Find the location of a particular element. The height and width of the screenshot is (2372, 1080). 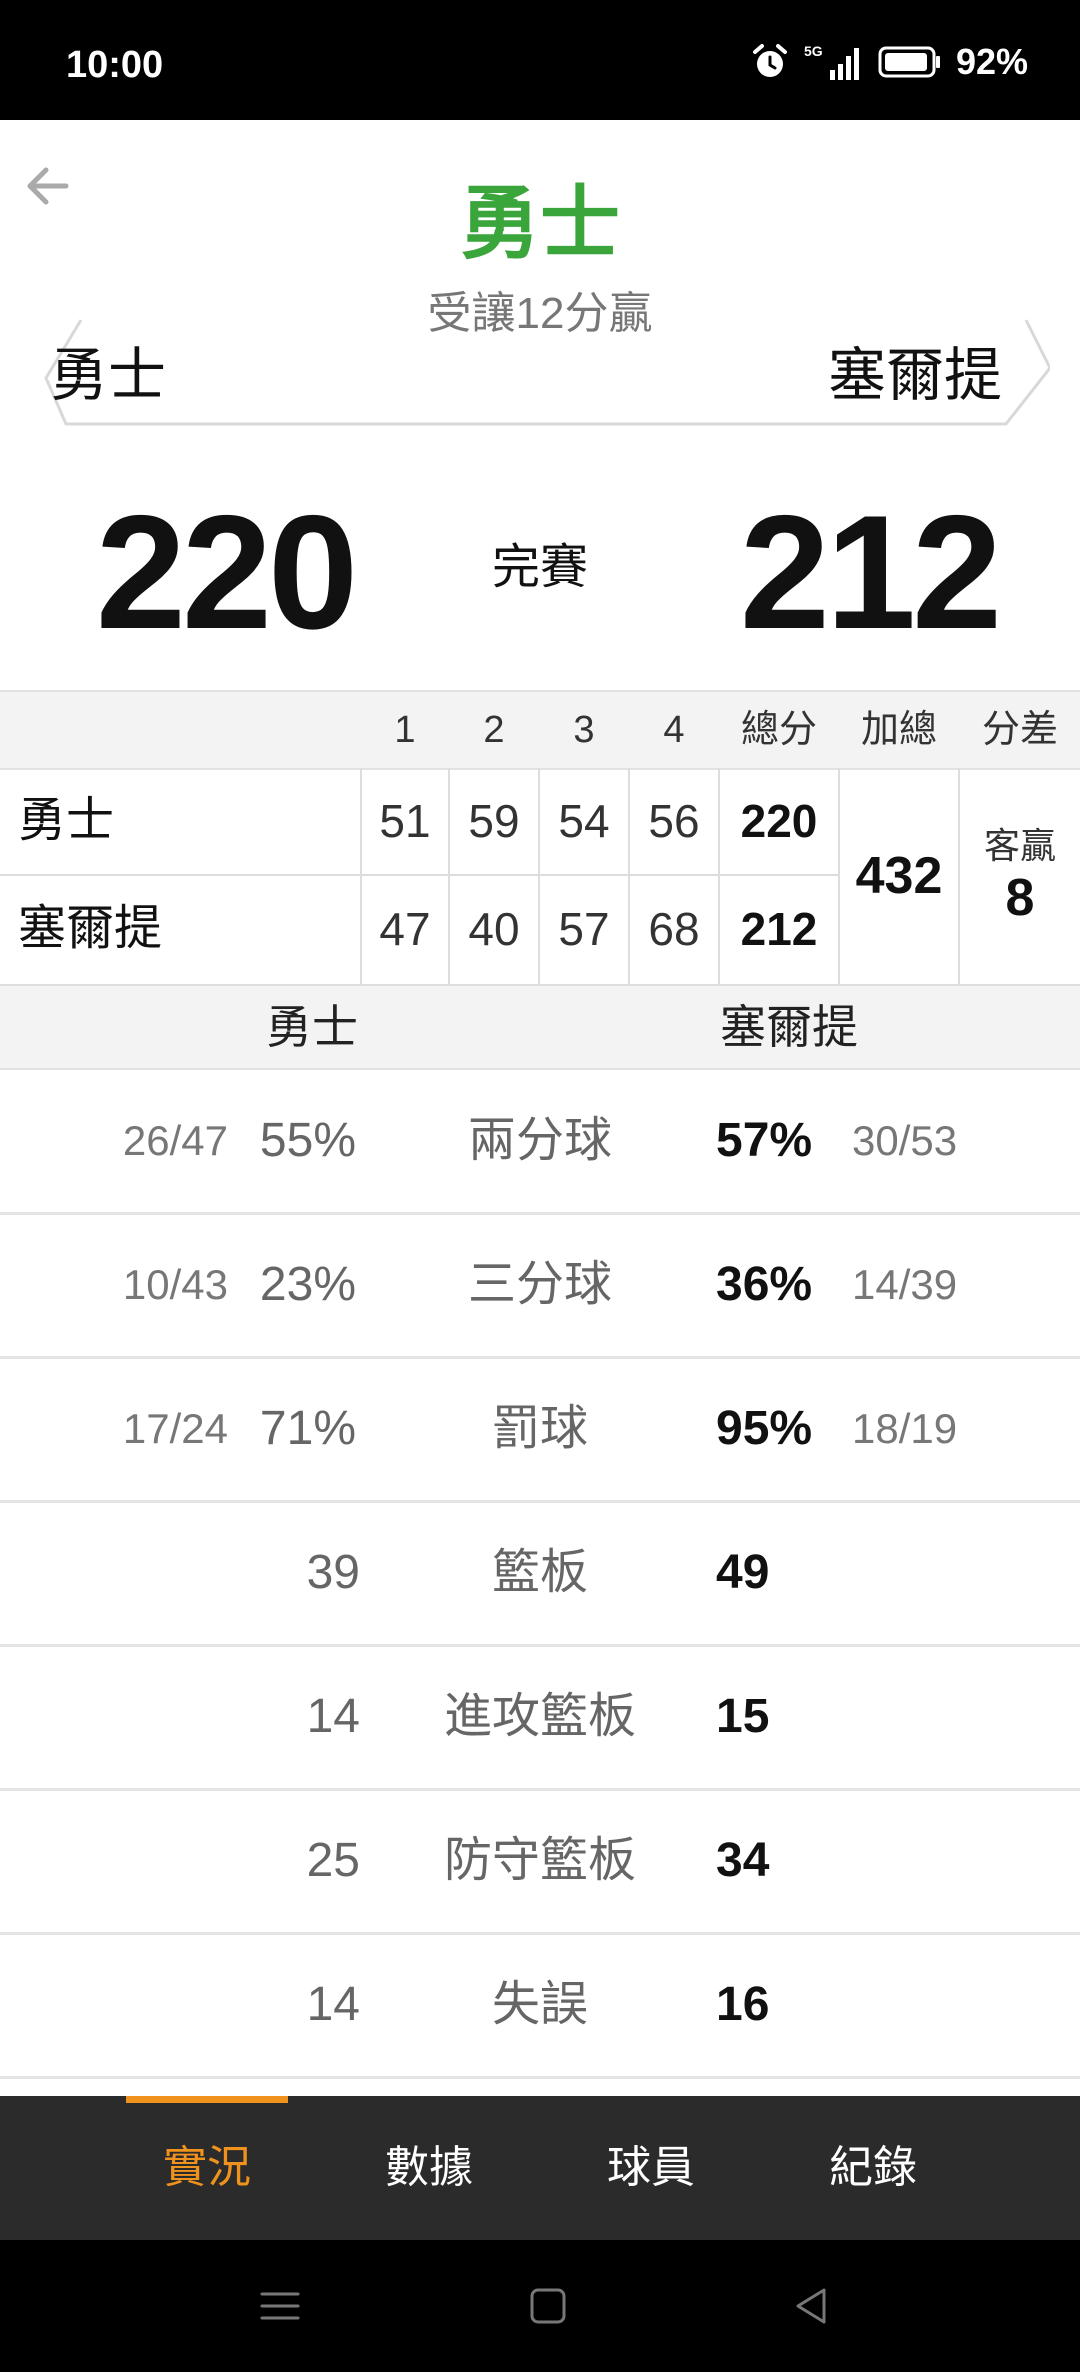

away-three-point-made: 14/39 is located at coordinates (905, 1284).